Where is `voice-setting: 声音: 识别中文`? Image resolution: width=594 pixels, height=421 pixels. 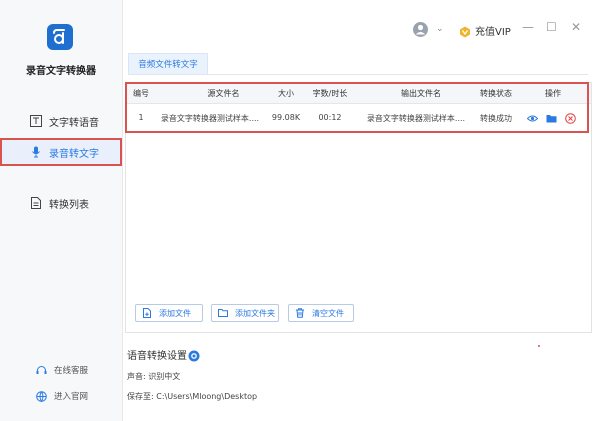
voice-setting: 声音: 识别中文 is located at coordinates (154, 376).